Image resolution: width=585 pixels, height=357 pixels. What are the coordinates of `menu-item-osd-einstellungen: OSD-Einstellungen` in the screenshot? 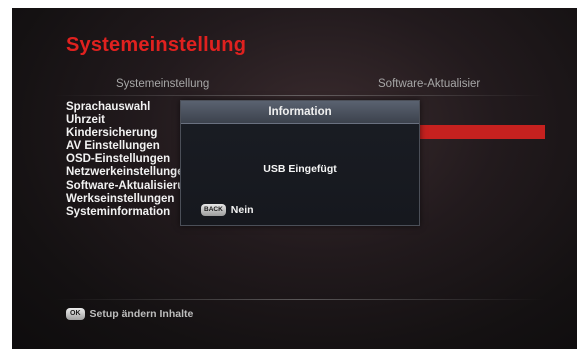 It's located at (132, 159).